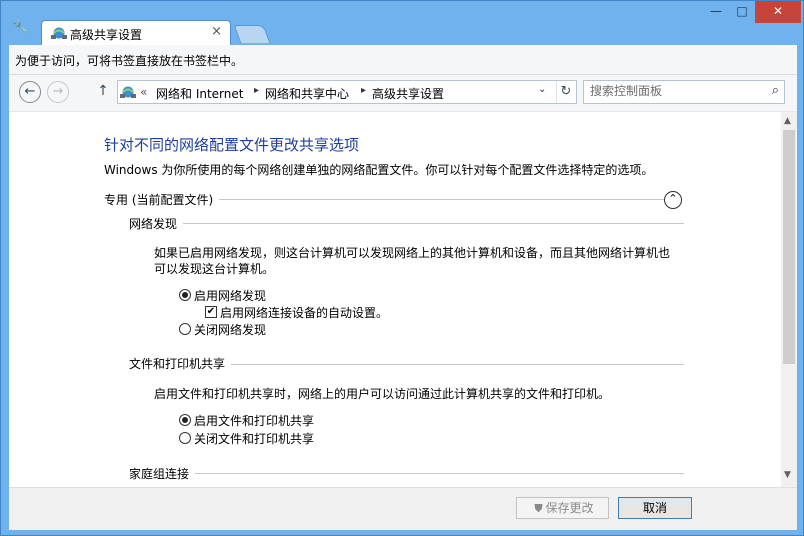  I want to click on tab-advanced-sharing: 高级共享设置 ×, so click(136, 32).